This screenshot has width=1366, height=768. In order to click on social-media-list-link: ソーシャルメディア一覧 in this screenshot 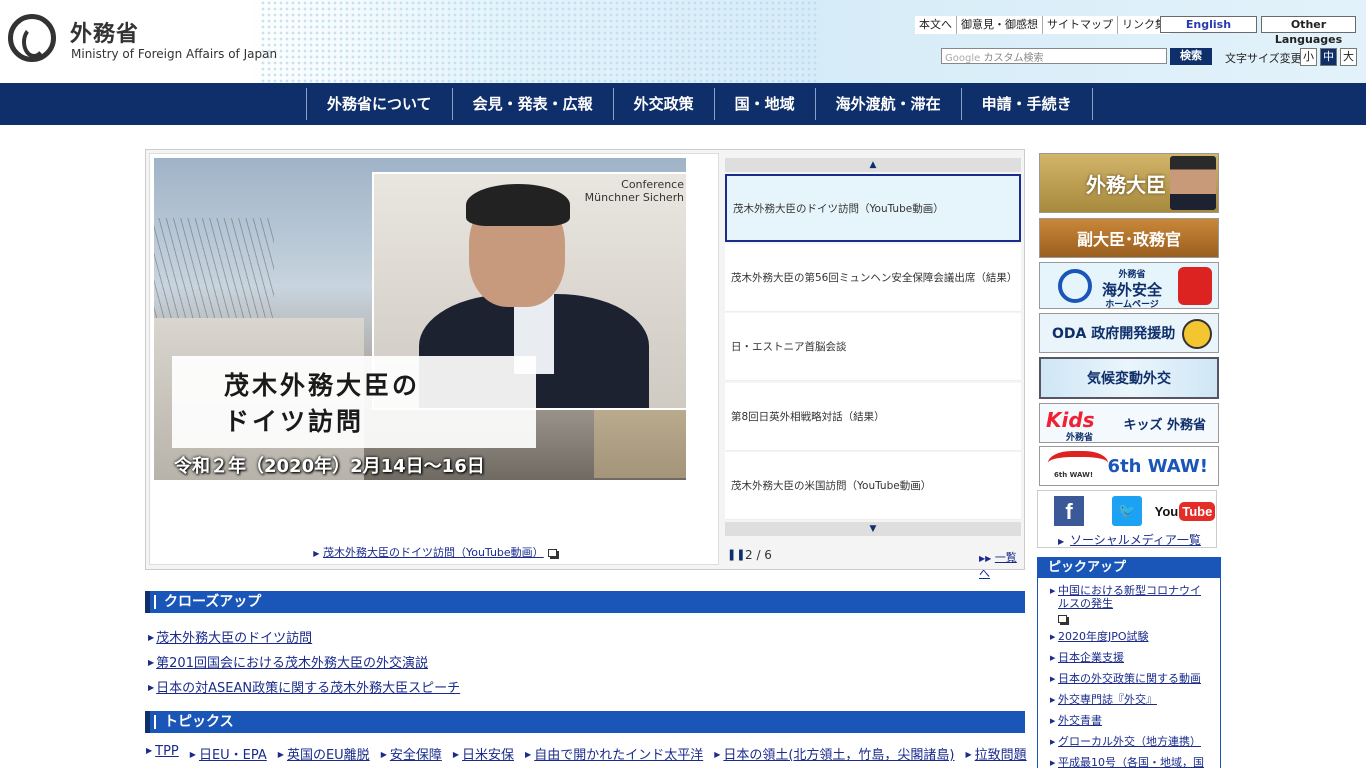, I will do `click(1135, 540)`.